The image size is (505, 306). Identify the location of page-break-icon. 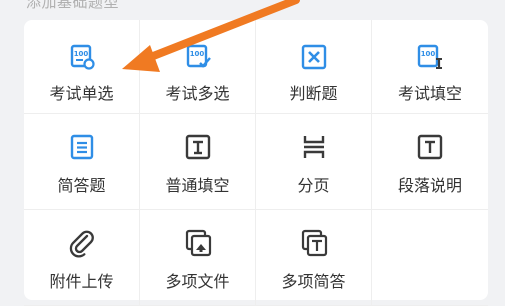
(314, 147).